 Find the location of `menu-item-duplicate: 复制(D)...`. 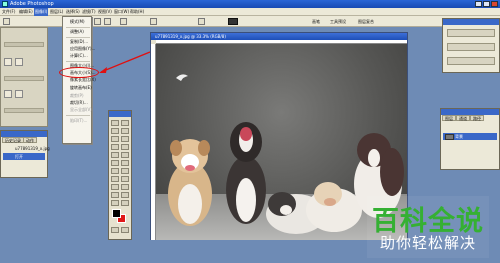

menu-item-duplicate: 复制(D)... is located at coordinates (79, 42).